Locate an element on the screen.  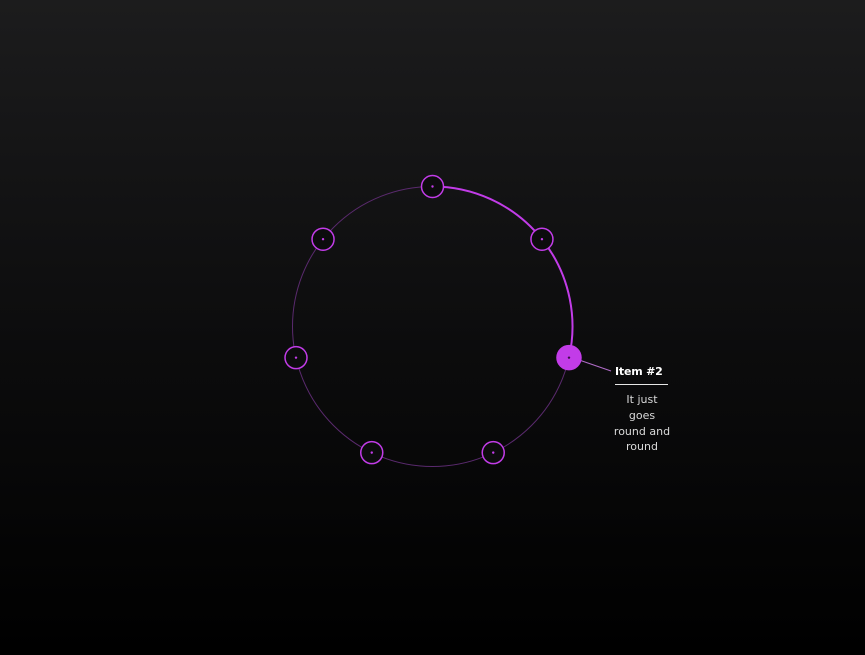
callout-description: It just goes round and round is located at coordinates (642, 423).